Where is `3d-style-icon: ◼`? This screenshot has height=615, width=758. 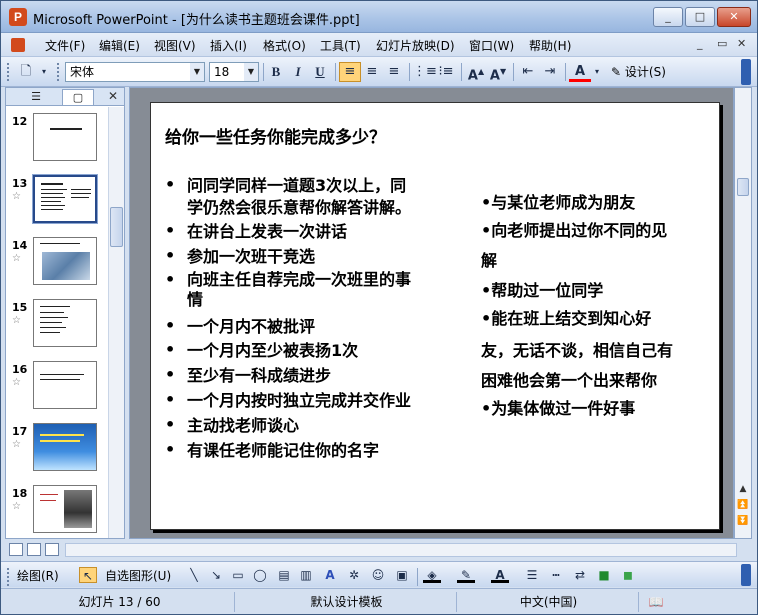
3d-style-icon: ◼ is located at coordinates (628, 575).